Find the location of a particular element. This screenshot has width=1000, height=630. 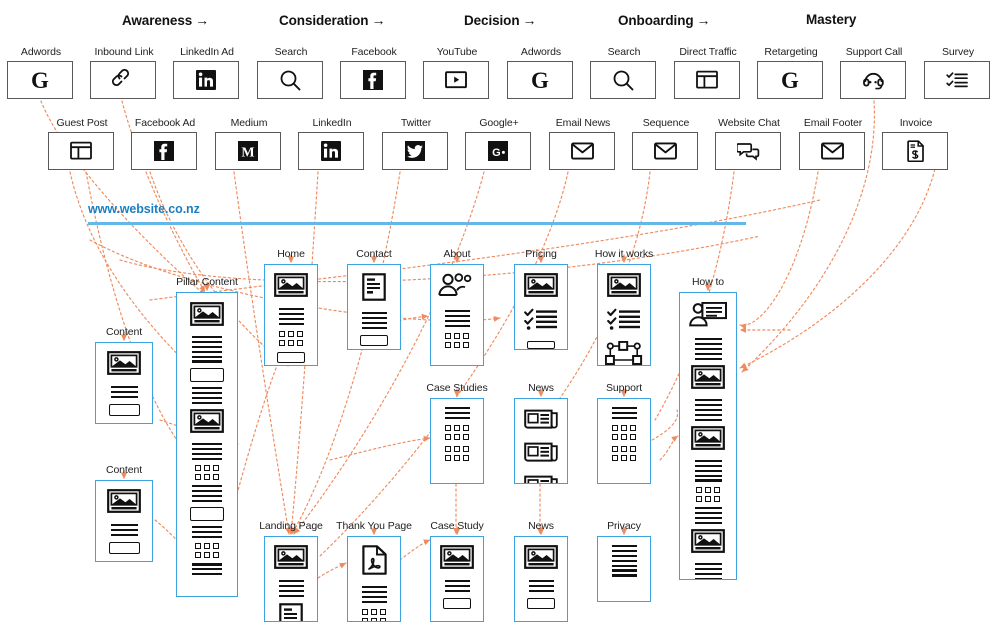

page-card-home: Home is located at coordinates (291, 307).